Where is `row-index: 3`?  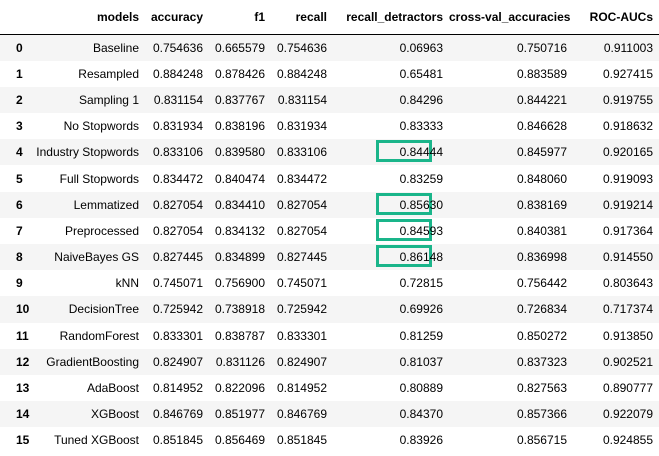 row-index: 3 is located at coordinates (19, 126).